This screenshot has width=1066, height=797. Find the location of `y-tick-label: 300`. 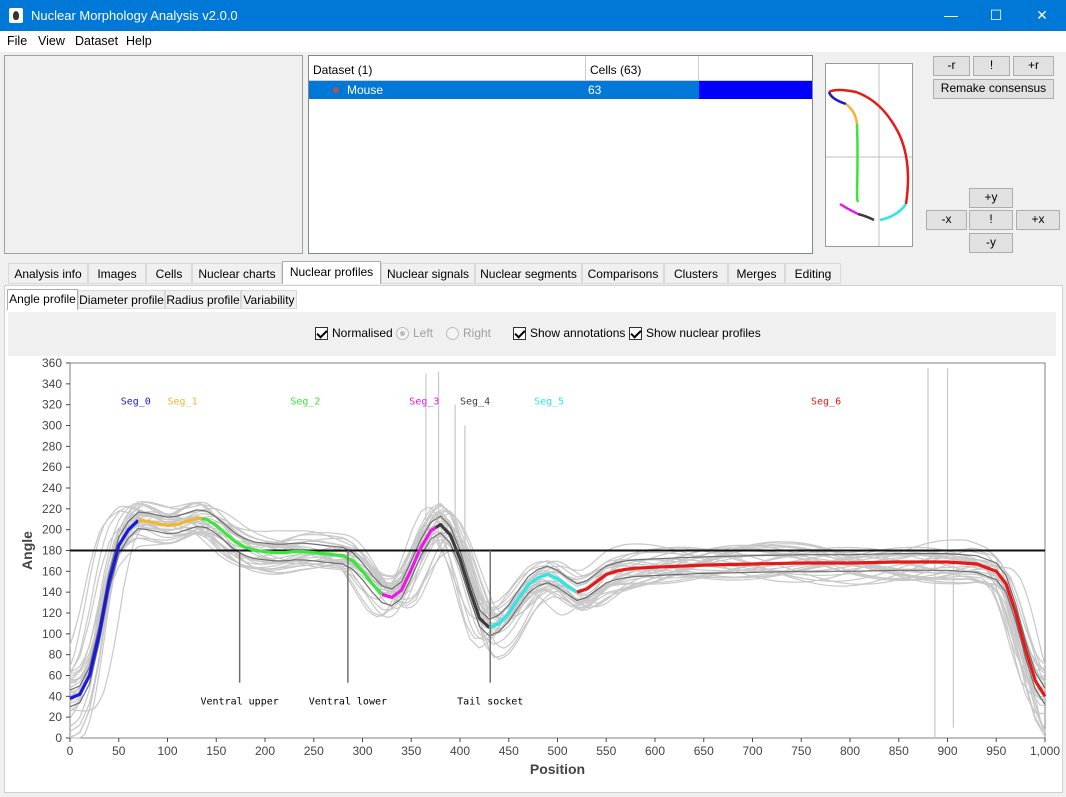

y-tick-label: 300 is located at coordinates (52, 426).